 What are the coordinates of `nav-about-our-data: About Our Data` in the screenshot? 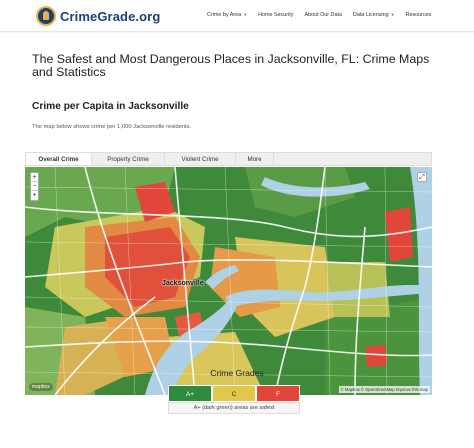 It's located at (322, 15).